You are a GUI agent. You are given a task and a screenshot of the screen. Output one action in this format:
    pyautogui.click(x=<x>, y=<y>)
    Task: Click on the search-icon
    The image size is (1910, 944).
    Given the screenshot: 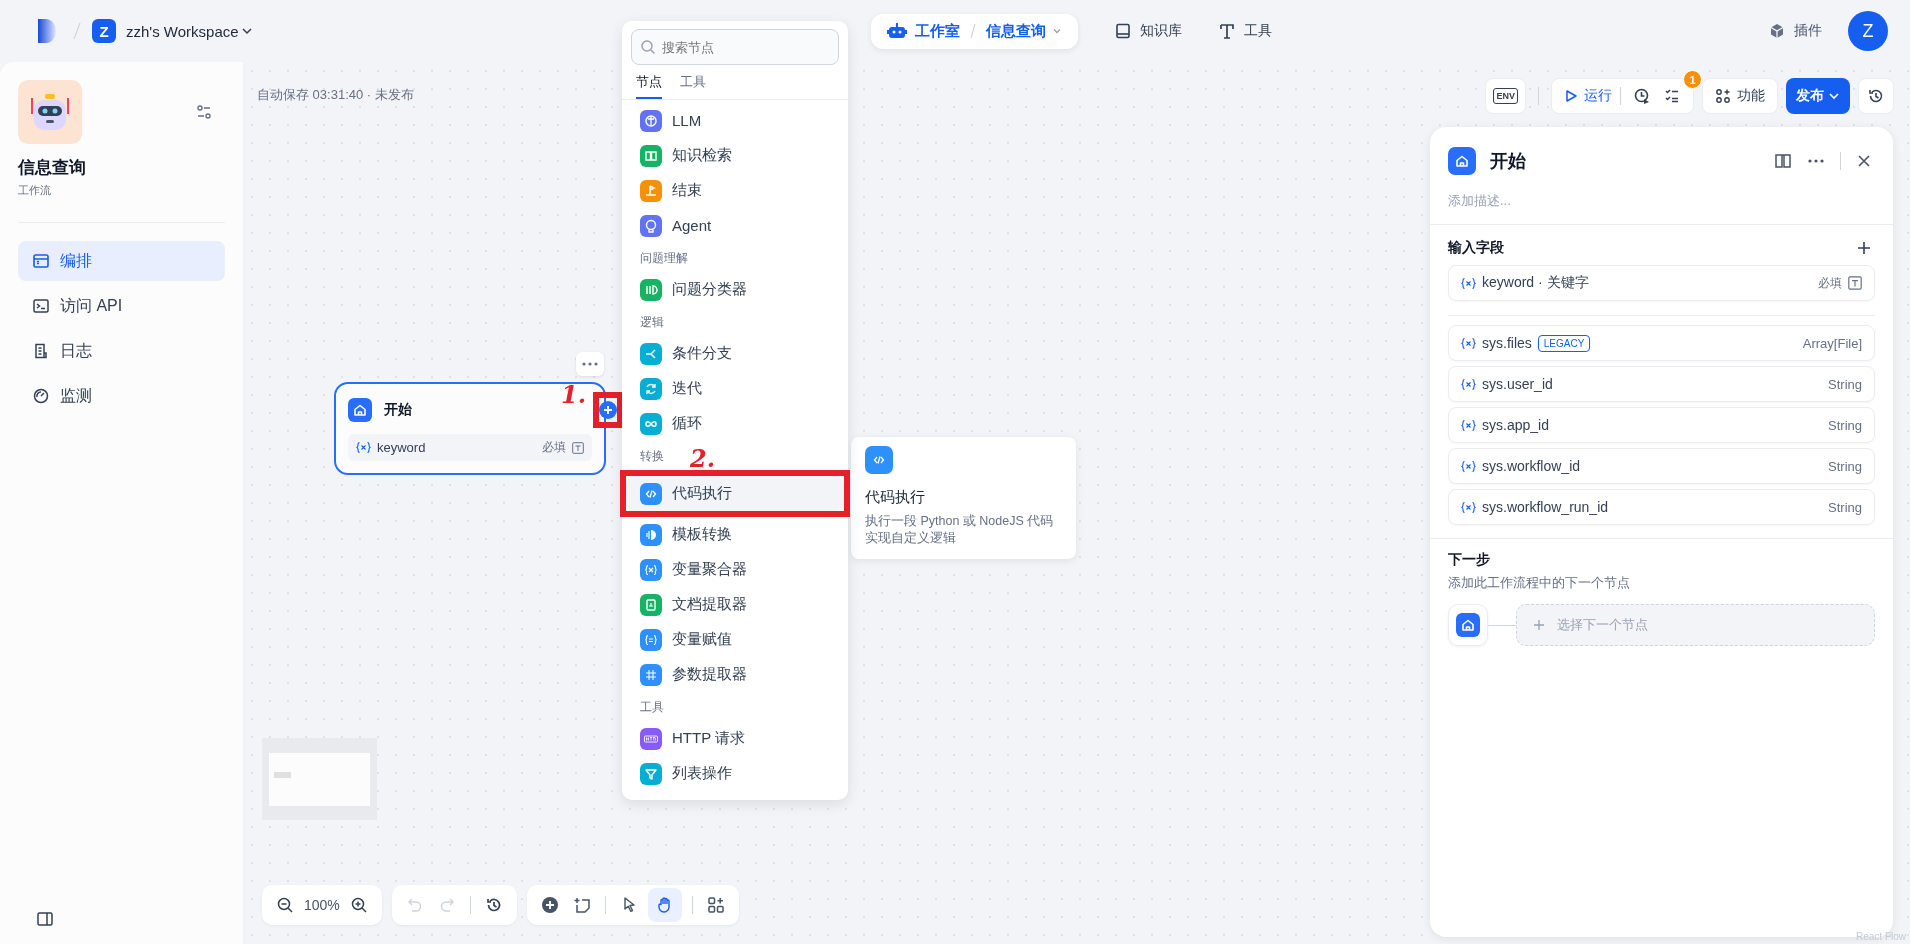 What is the action you would take?
    pyautogui.click(x=648, y=47)
    